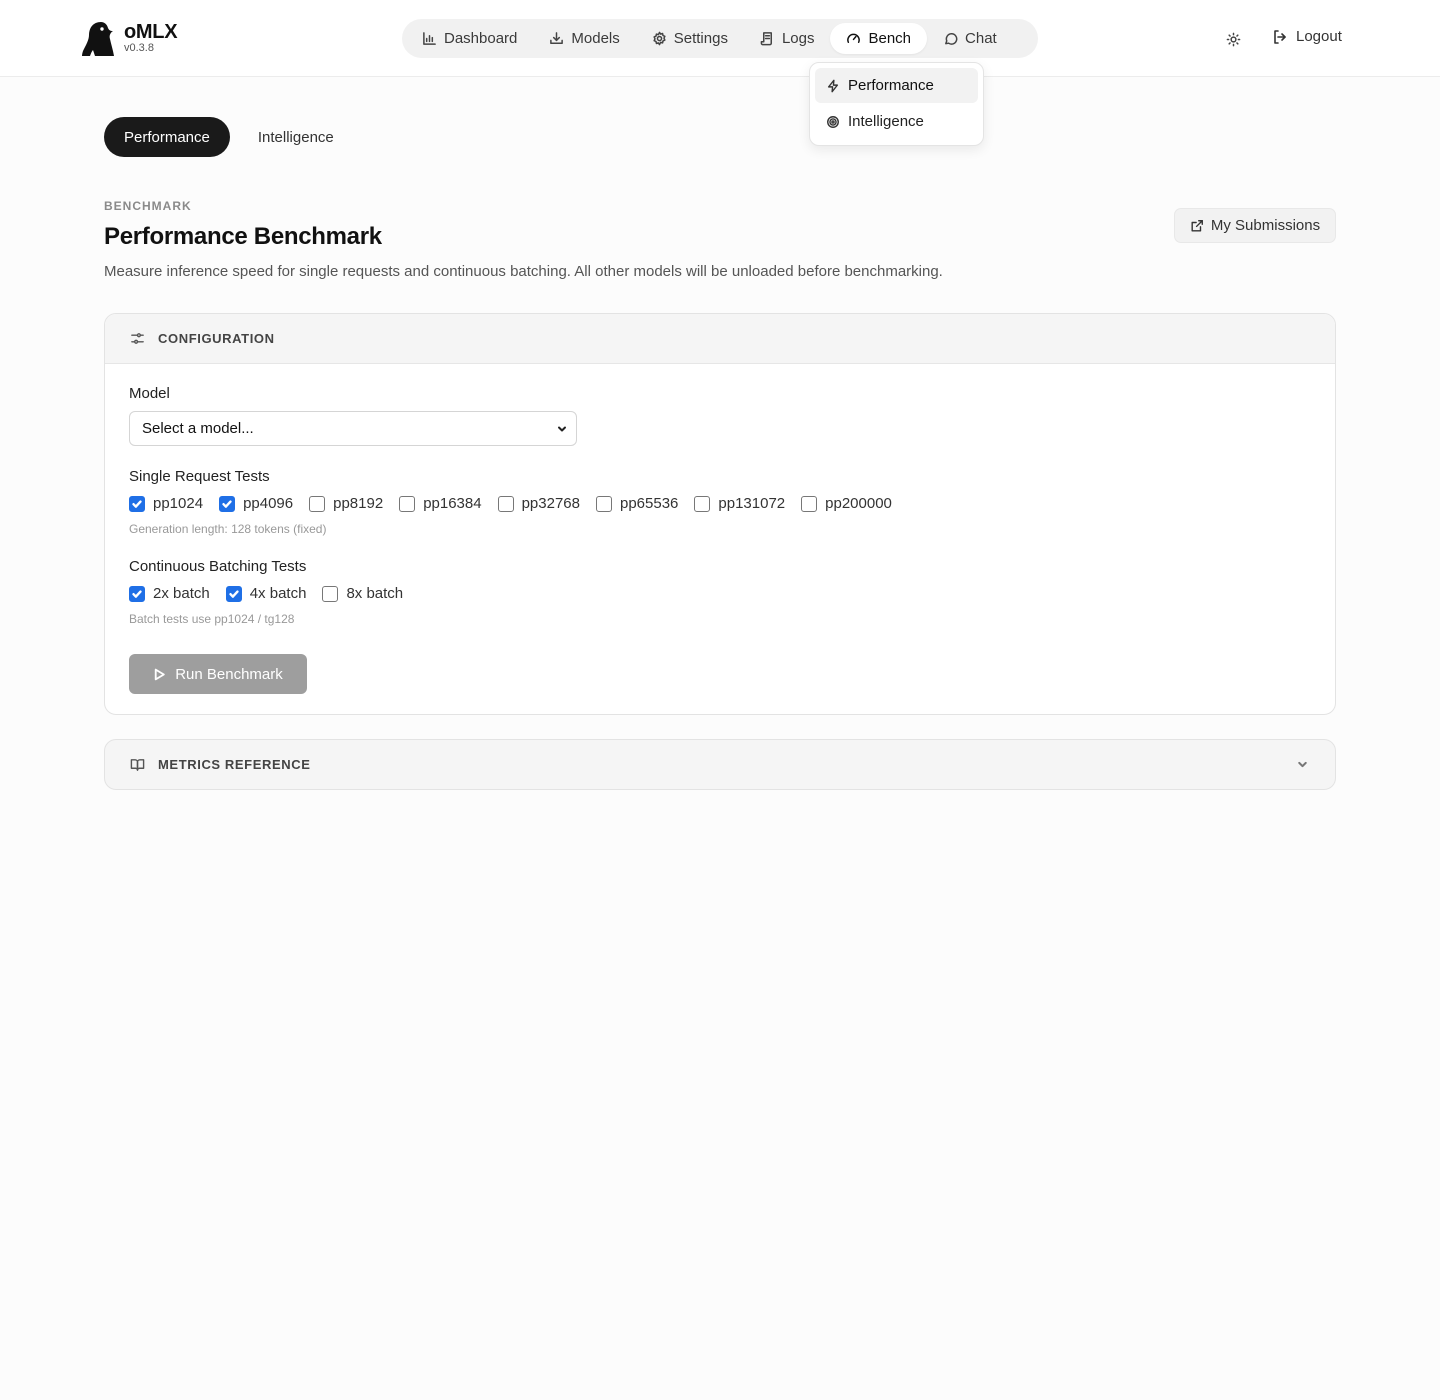  What do you see at coordinates (429, 38) in the screenshot?
I see `bar-chart-icon` at bounding box center [429, 38].